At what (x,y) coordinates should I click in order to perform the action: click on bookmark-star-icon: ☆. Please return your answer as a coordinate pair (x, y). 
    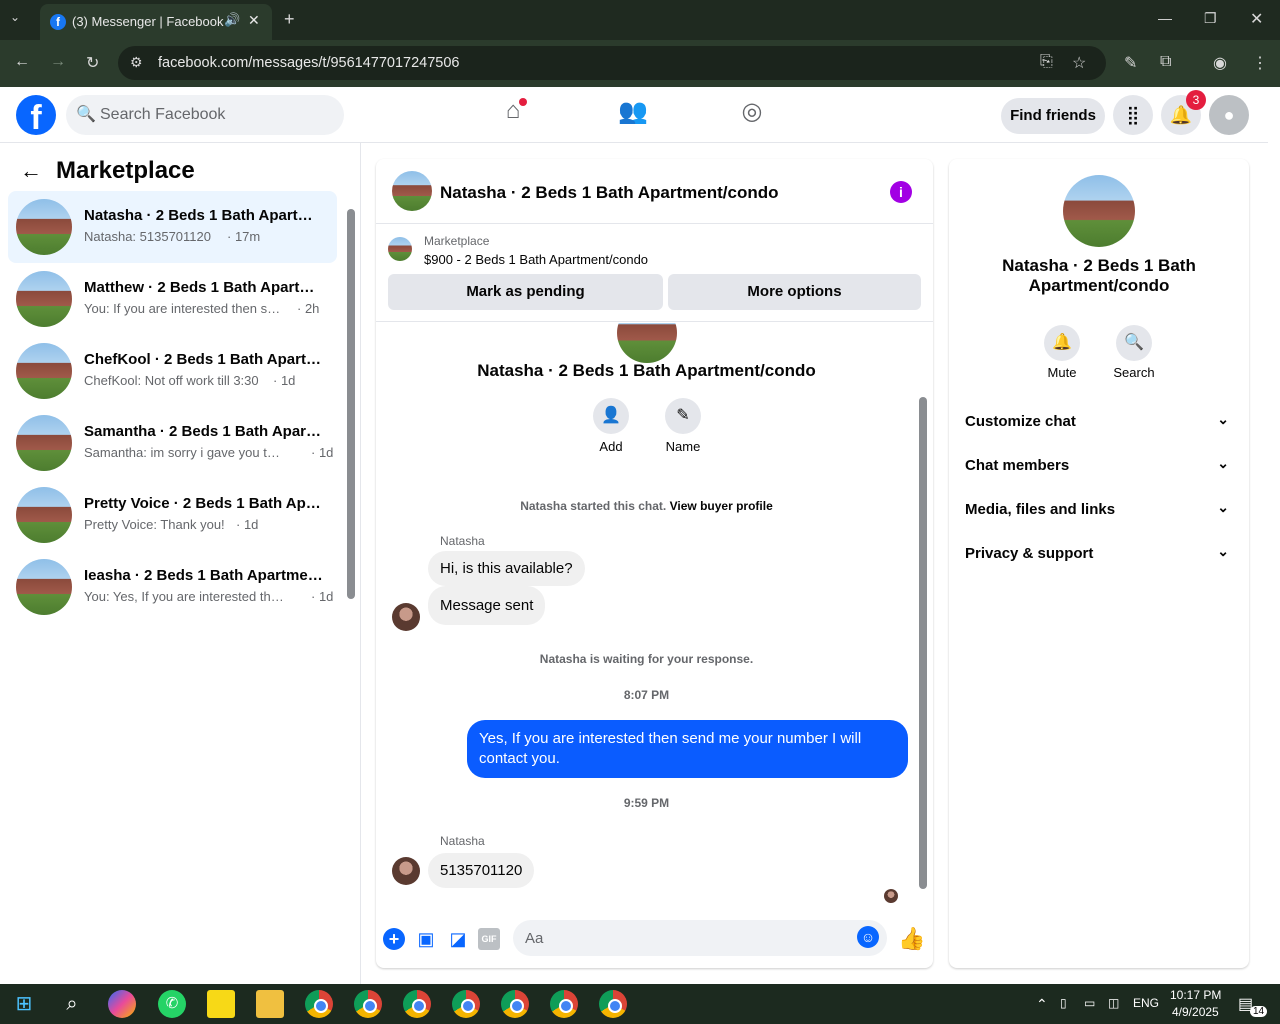
    Looking at the image, I should click on (1079, 63).